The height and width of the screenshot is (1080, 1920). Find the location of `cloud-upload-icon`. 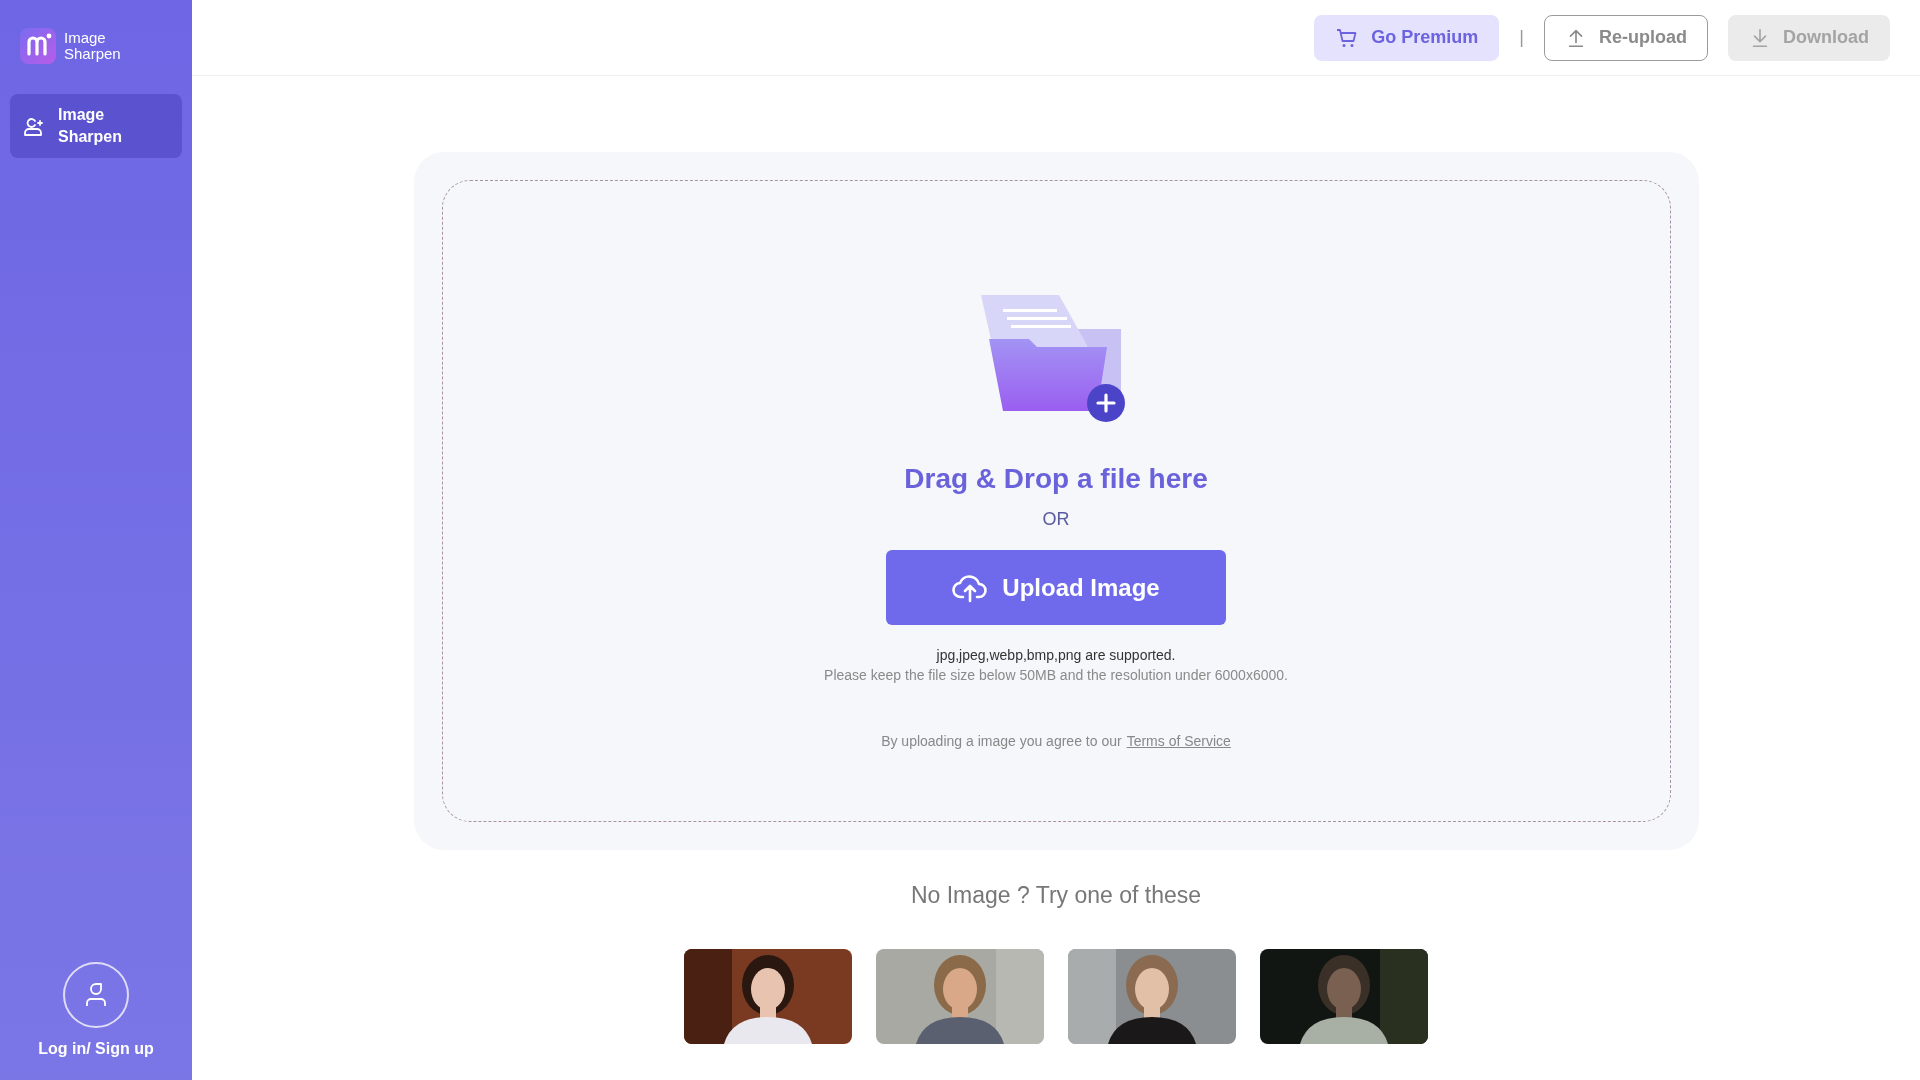

cloud-upload-icon is located at coordinates (970, 587).